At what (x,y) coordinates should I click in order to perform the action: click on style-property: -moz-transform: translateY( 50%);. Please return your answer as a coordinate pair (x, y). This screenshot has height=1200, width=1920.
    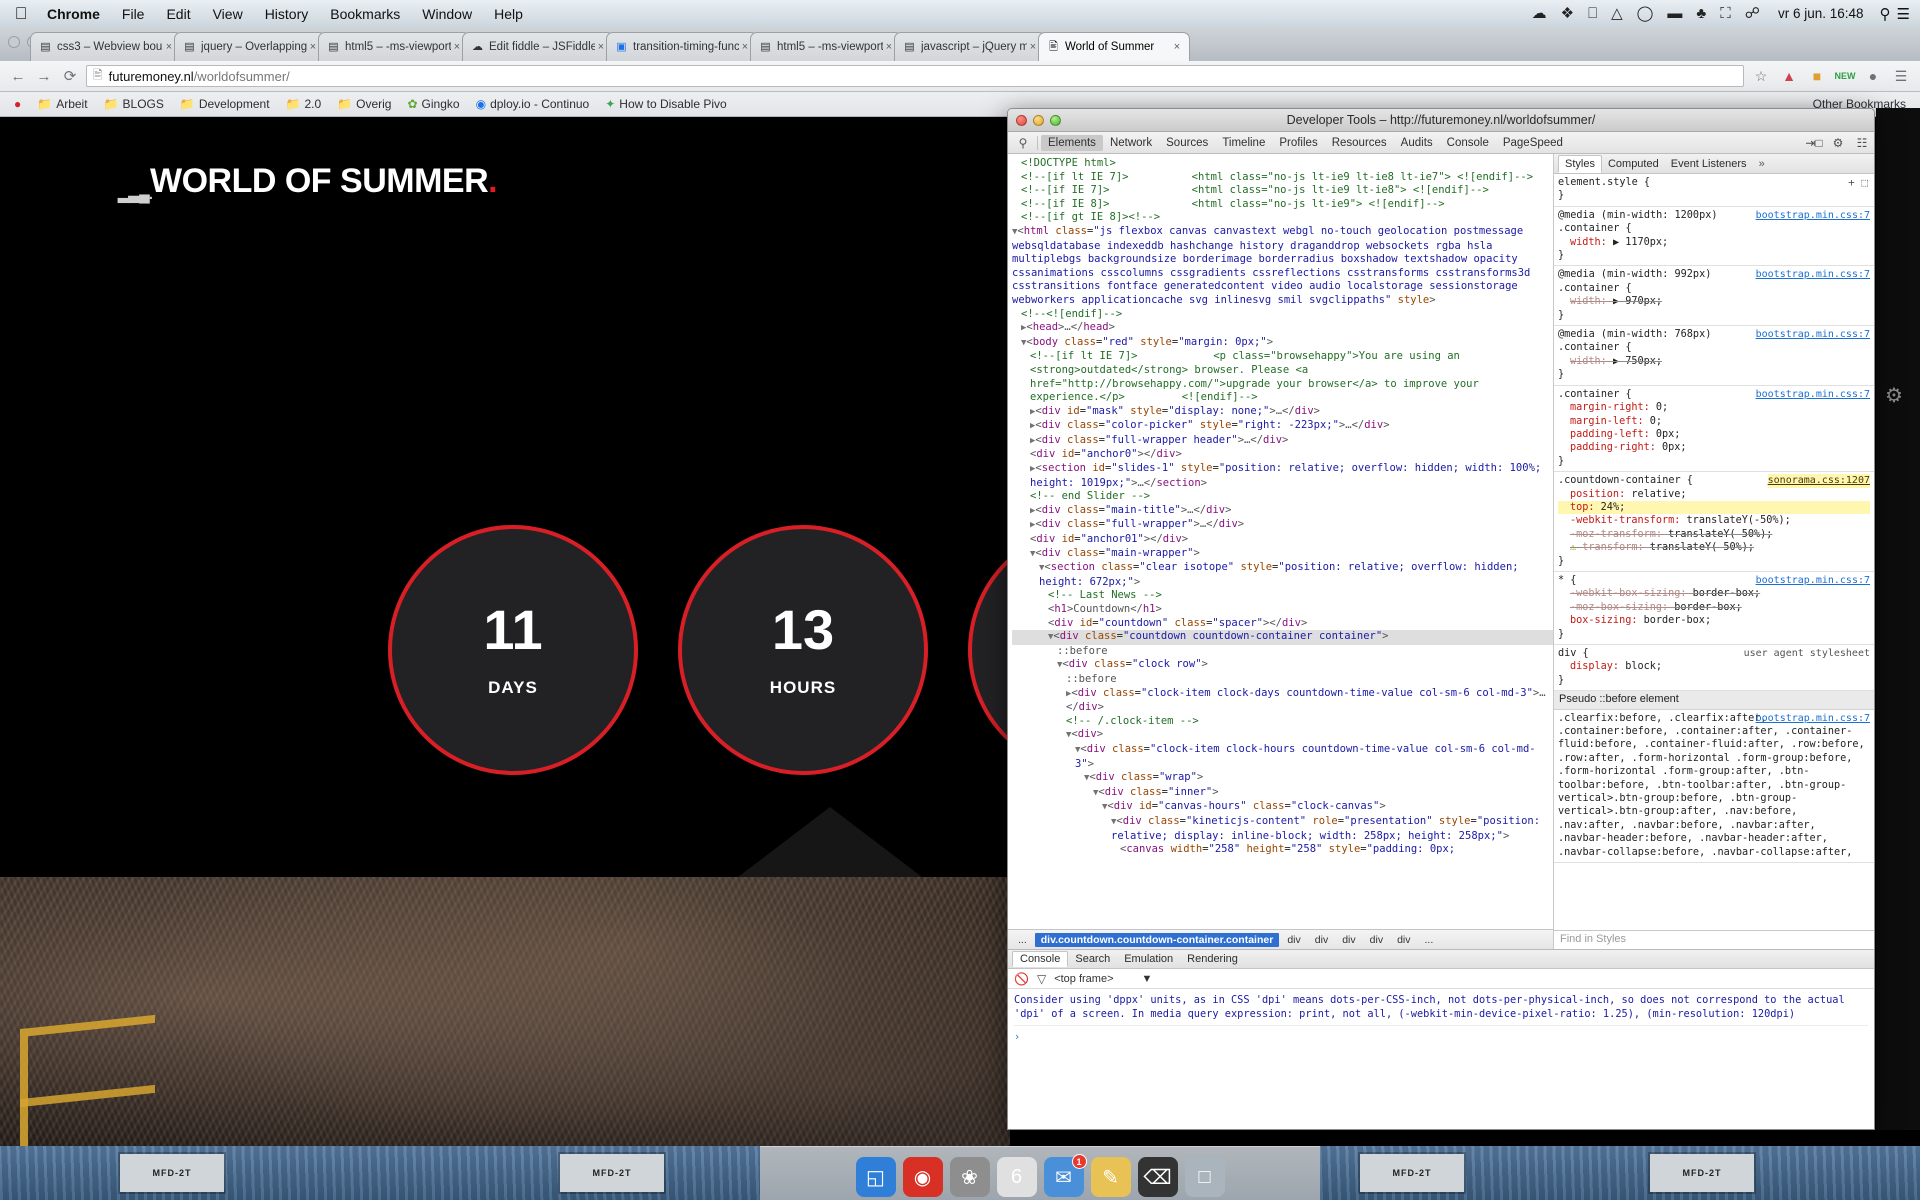
    Looking at the image, I should click on (1714, 534).